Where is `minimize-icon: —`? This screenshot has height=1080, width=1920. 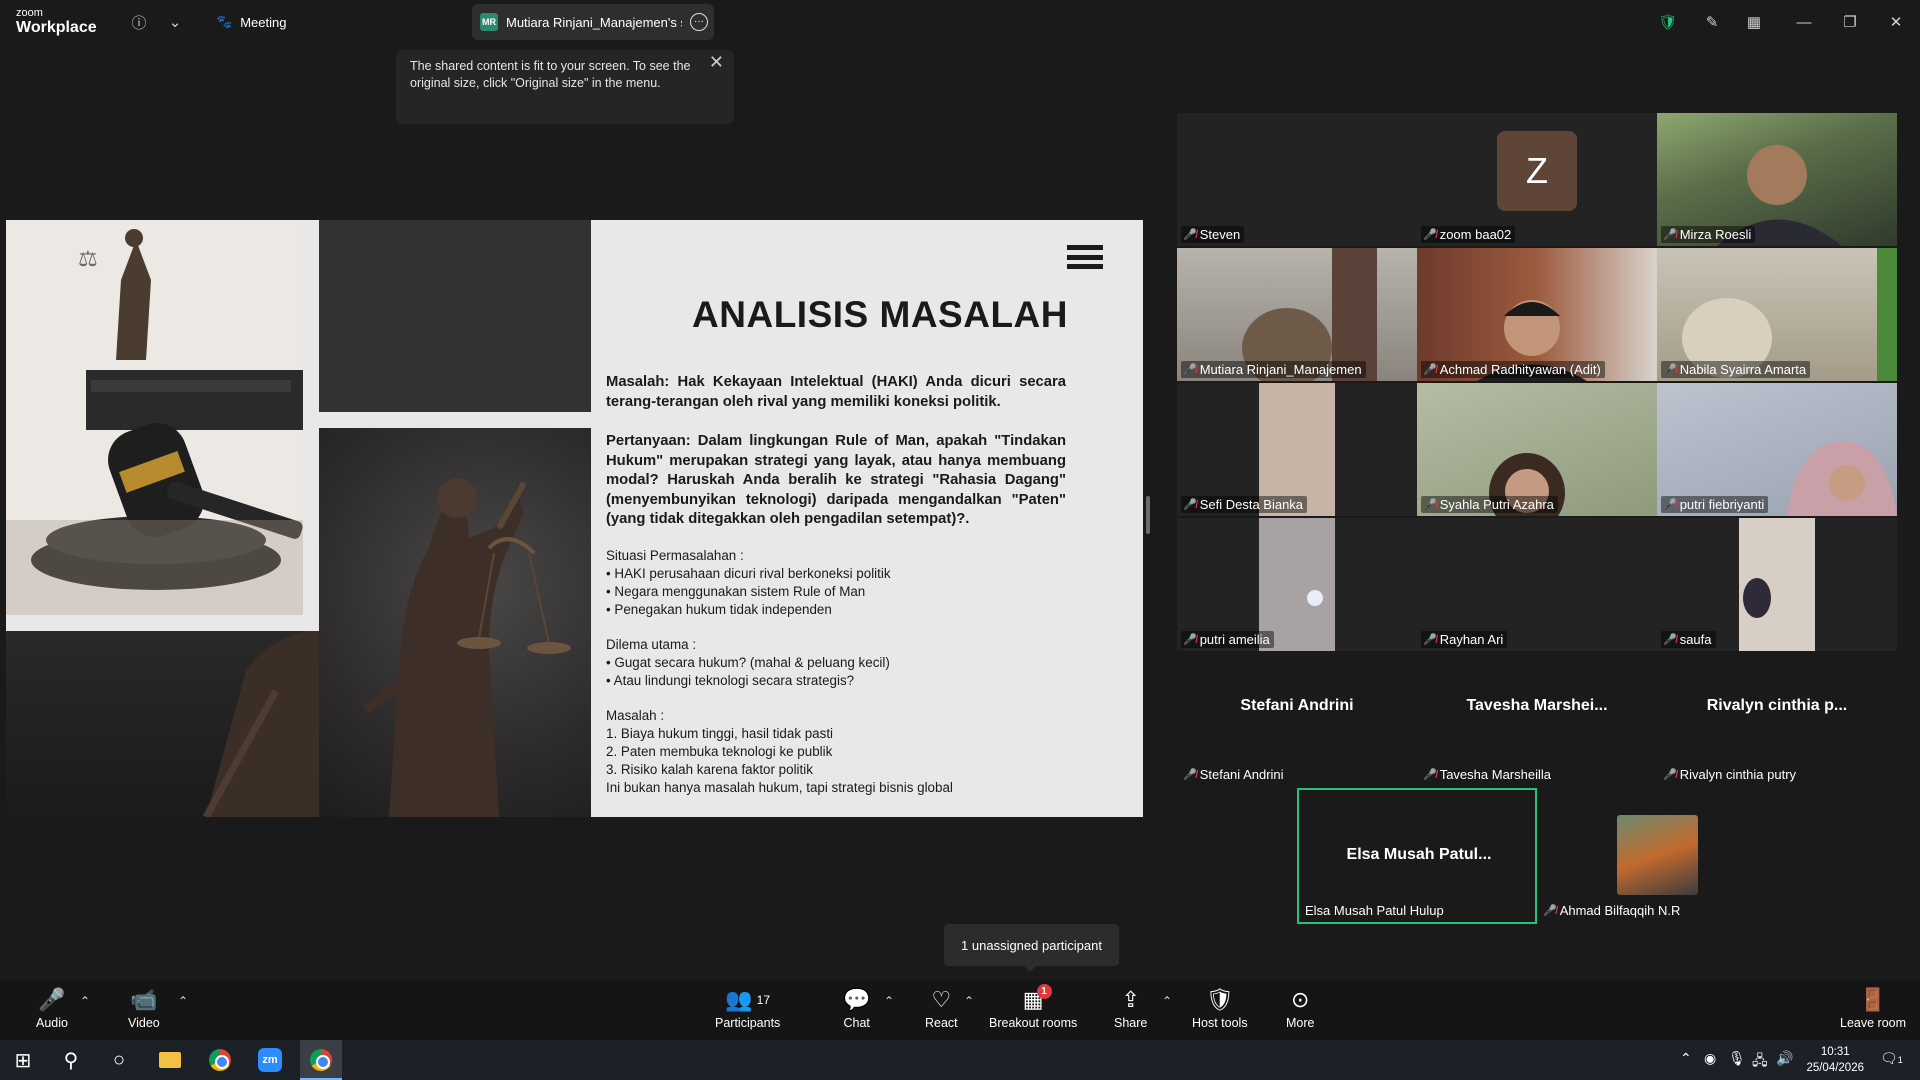 minimize-icon: — is located at coordinates (1804, 22).